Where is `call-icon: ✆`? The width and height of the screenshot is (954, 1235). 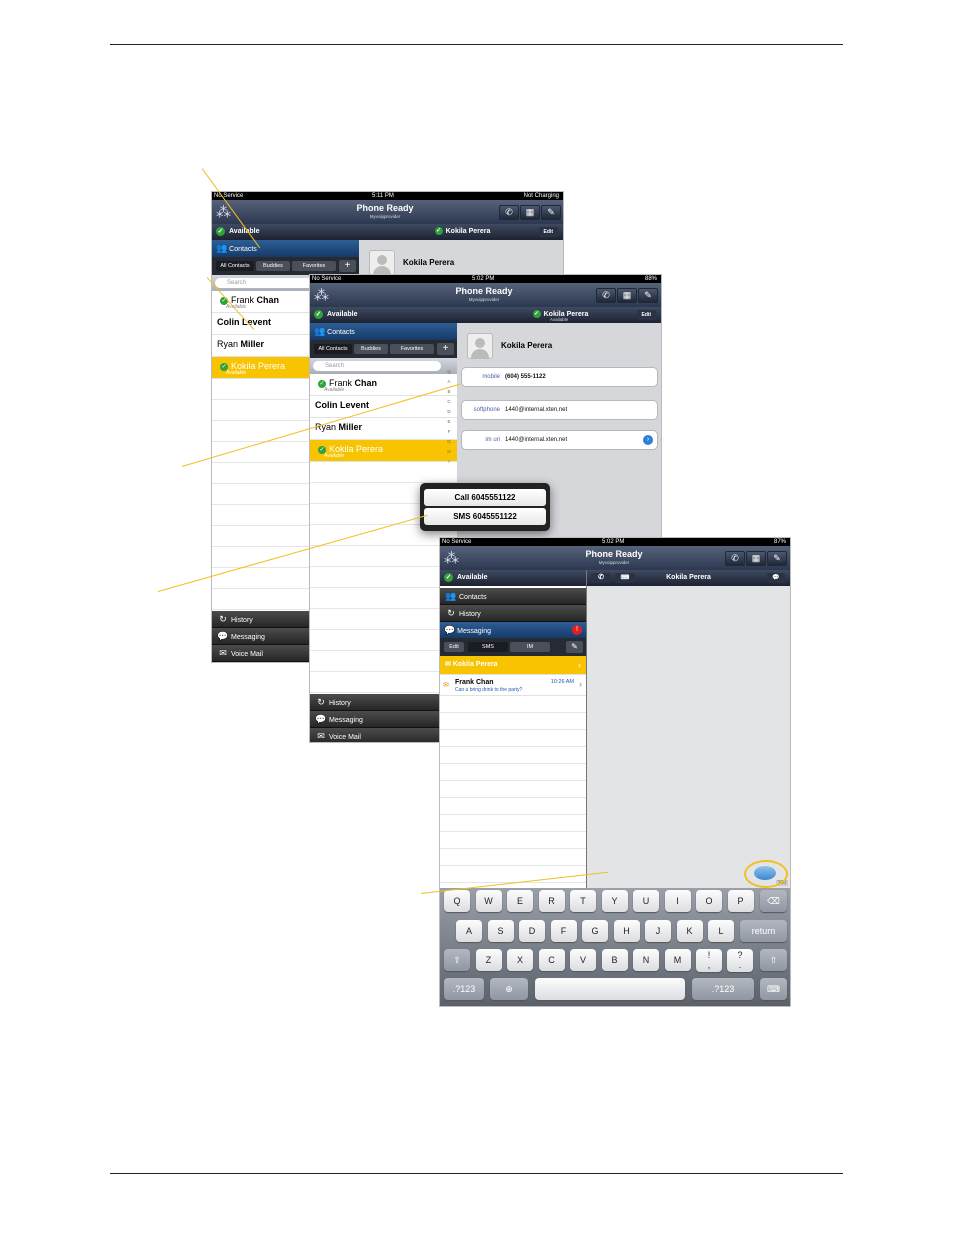
call-icon: ✆ is located at coordinates (601, 578).